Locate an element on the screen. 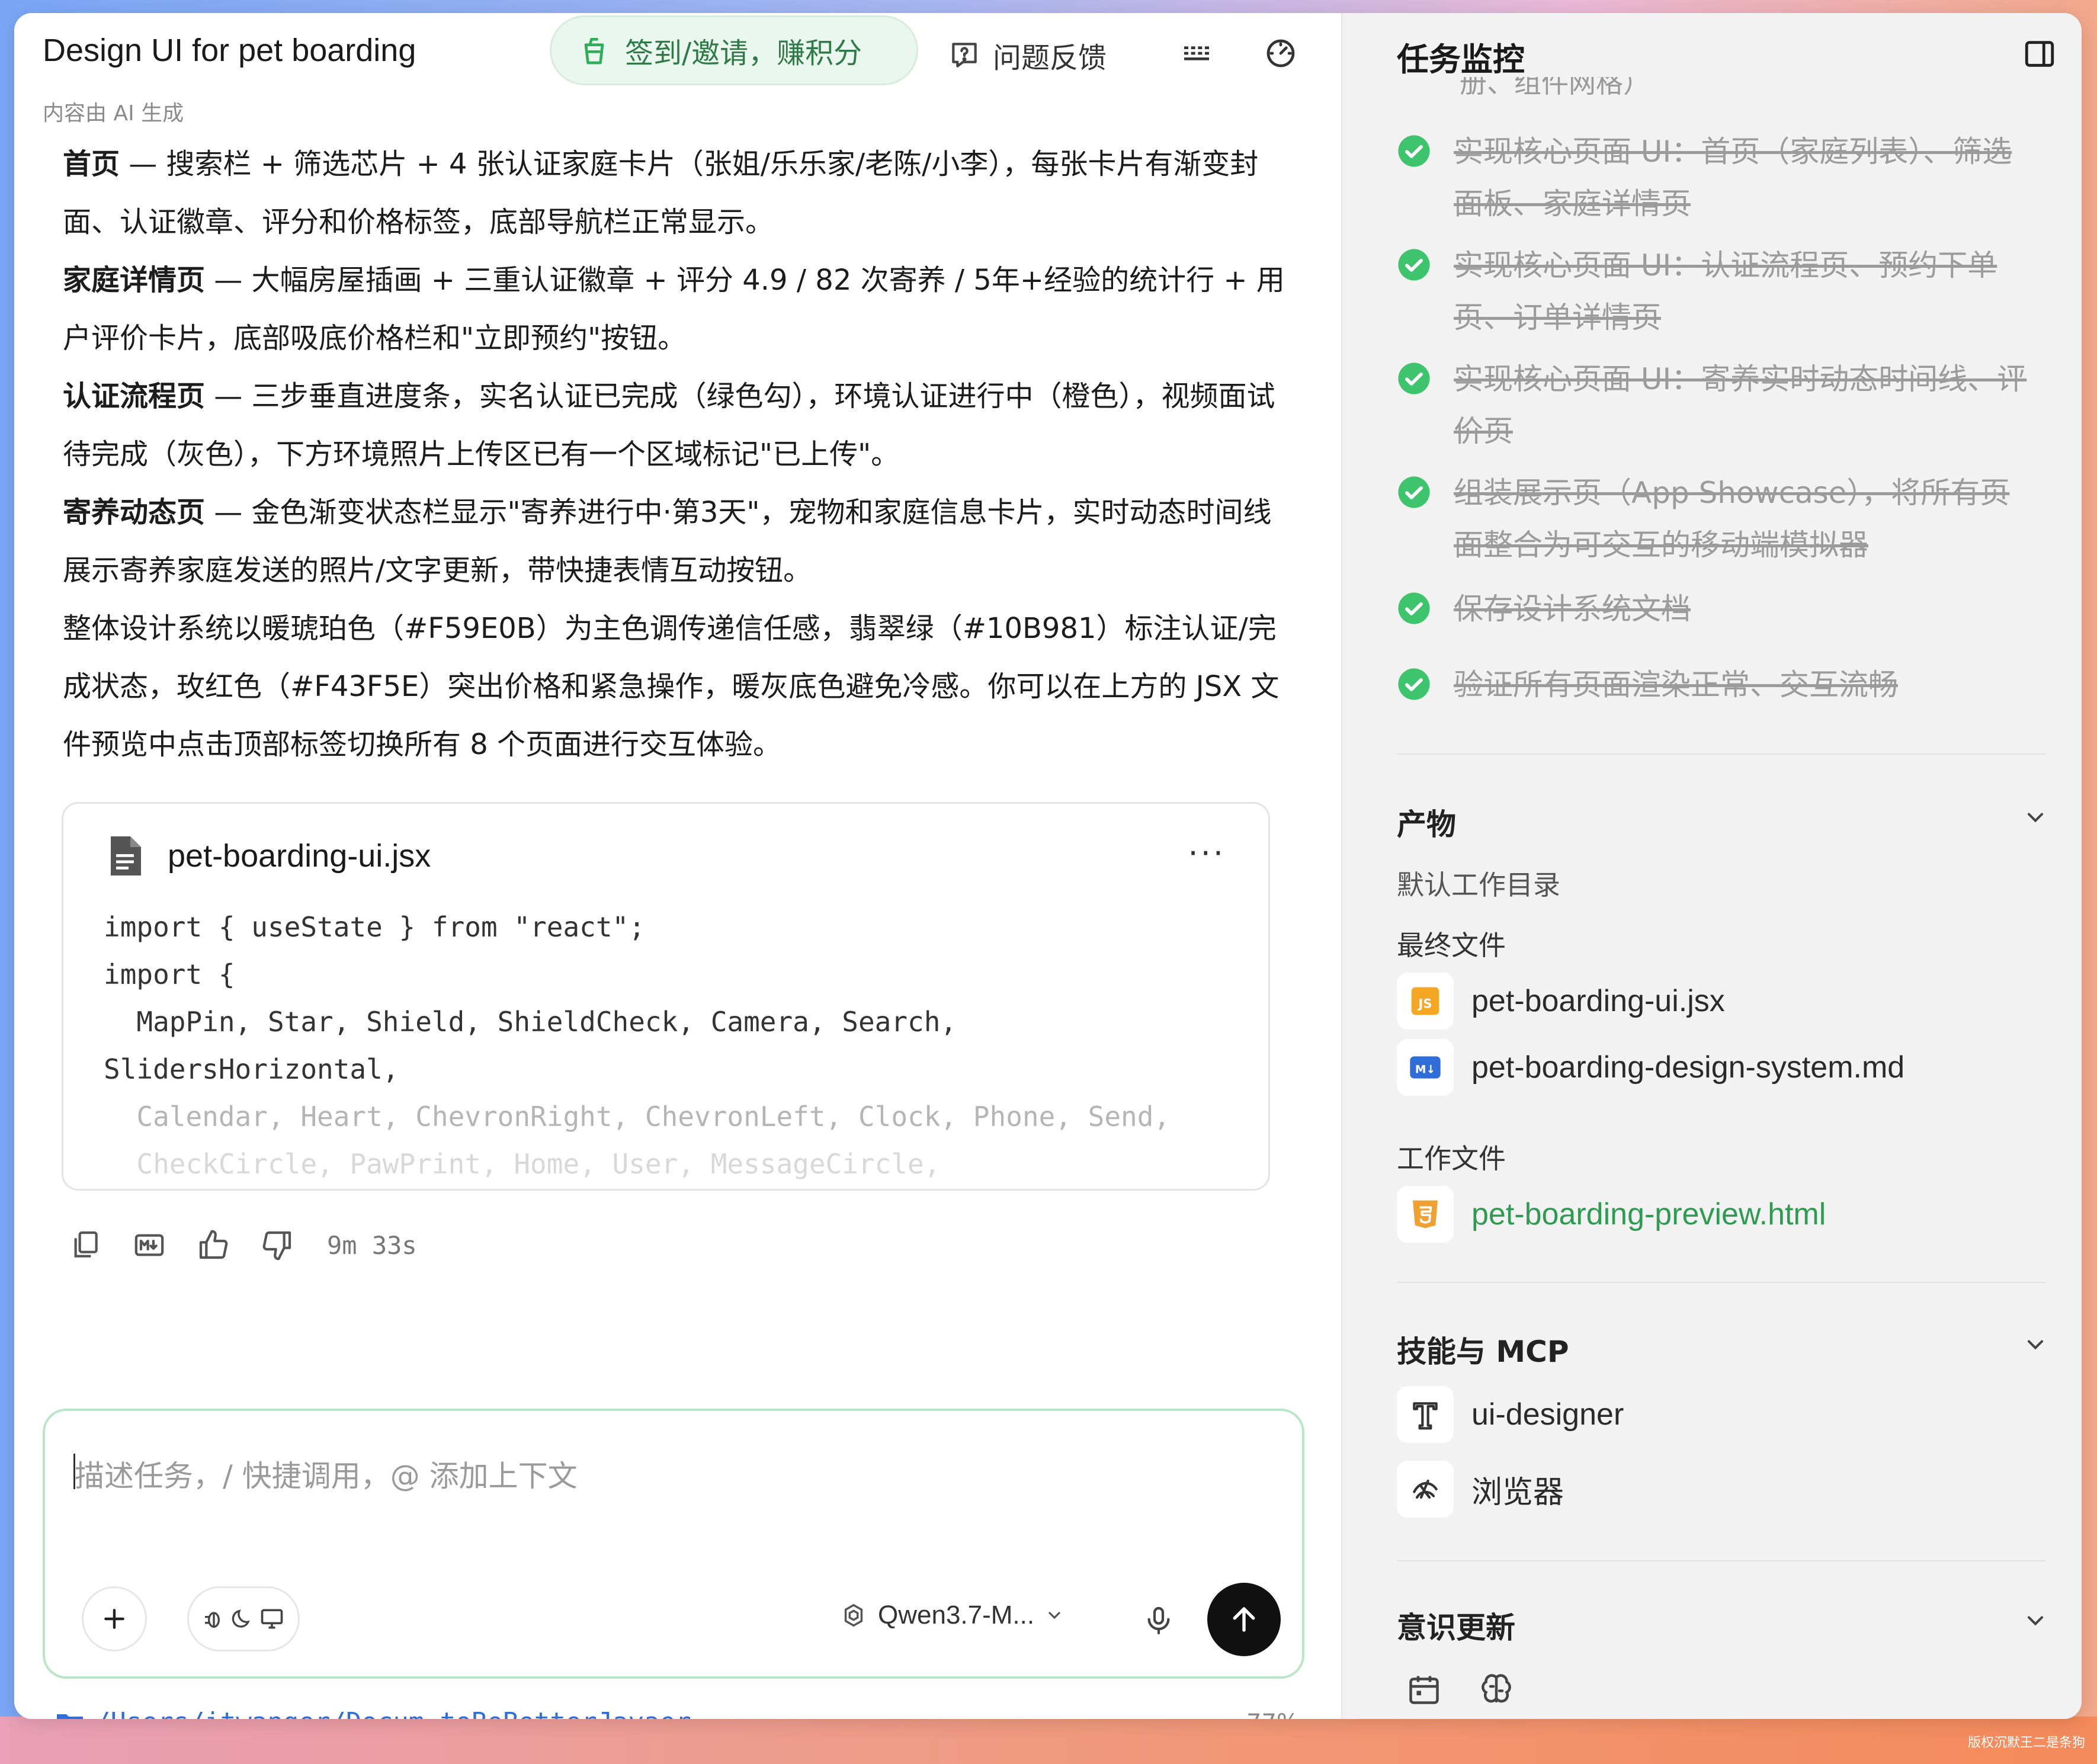 This screenshot has width=2097, height=1764. file-icon-box: M↓ is located at coordinates (1426, 1067).